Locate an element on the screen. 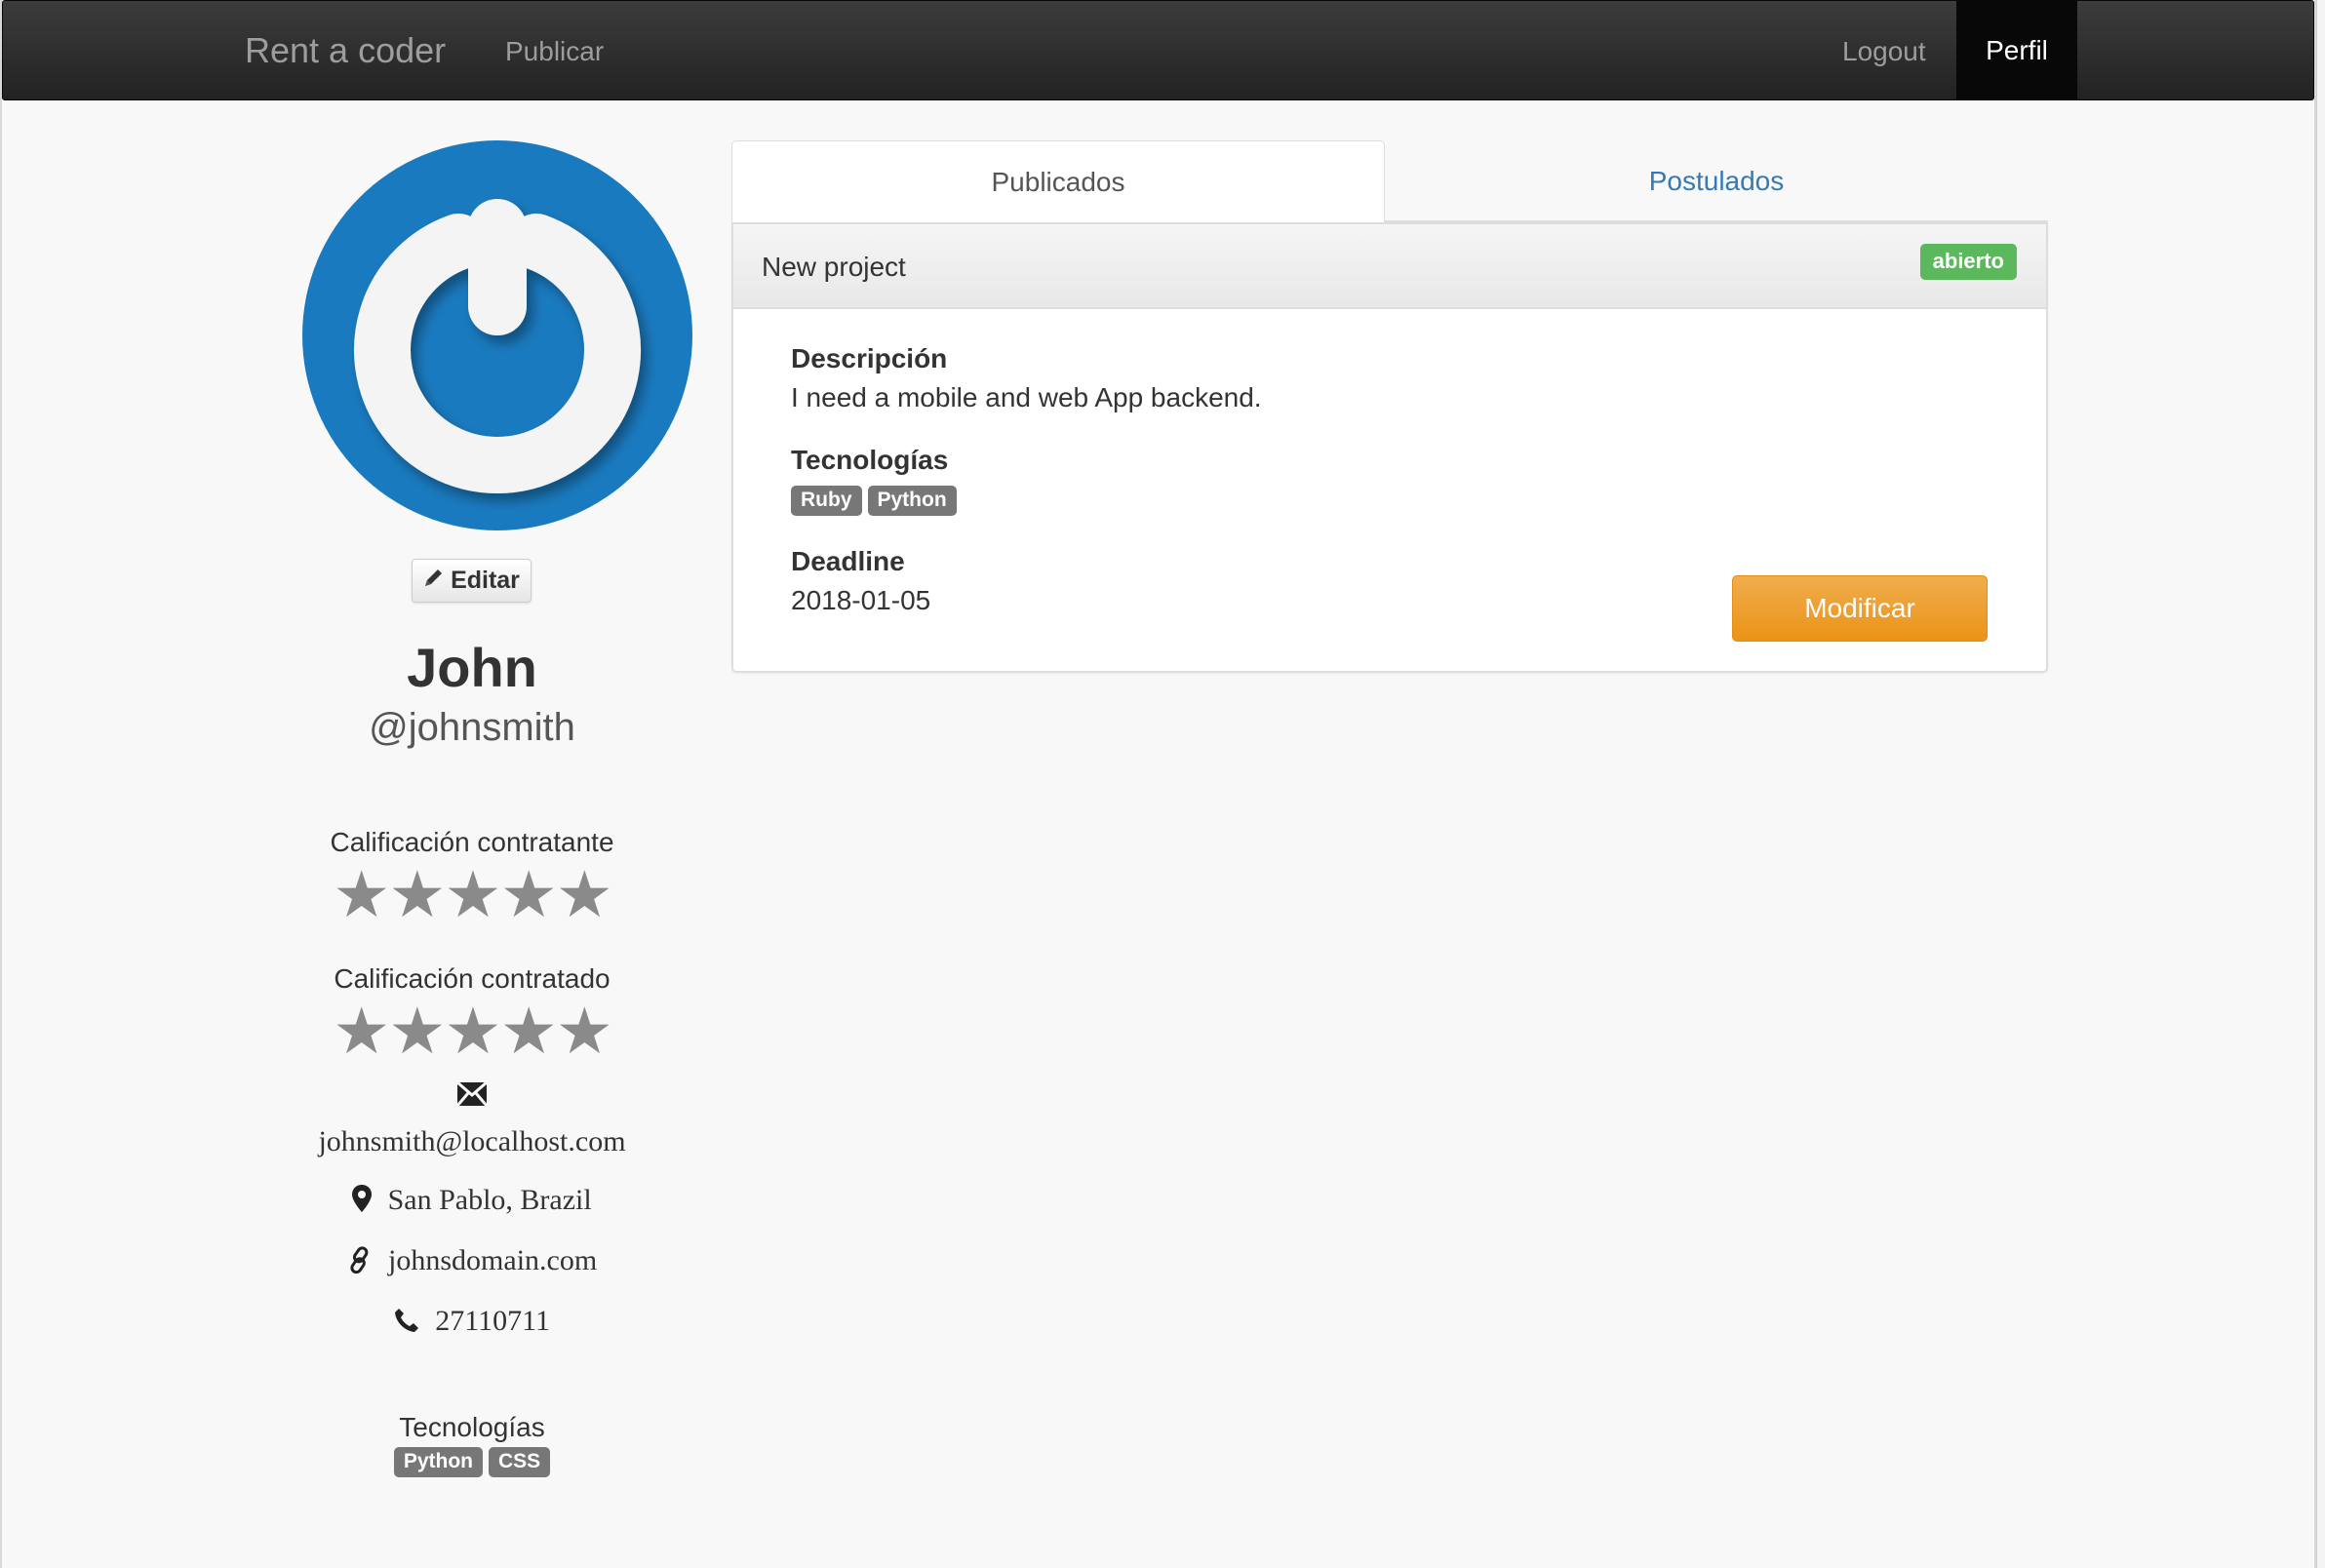  description-text: I need a mobile and web App backend. is located at coordinates (1026, 397).